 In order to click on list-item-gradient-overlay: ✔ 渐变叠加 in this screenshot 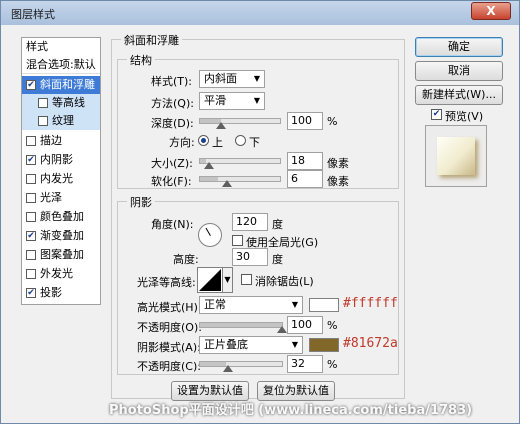, I will do `click(61, 236)`.